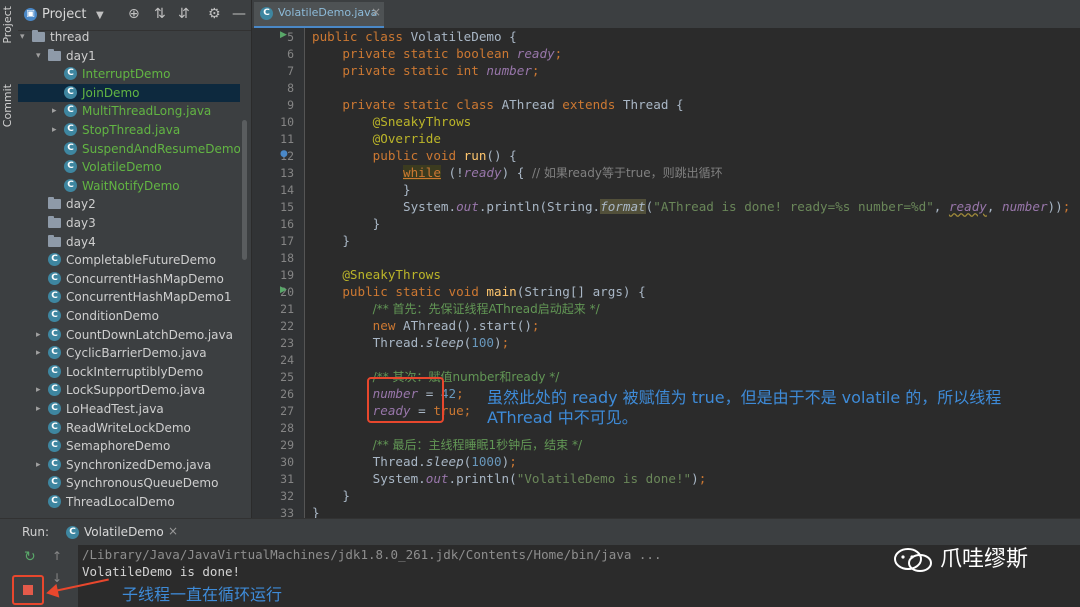 This screenshot has height=607, width=1080. What do you see at coordinates (129, 335) in the screenshot?
I see `tree-item: ▸ C CountDownLatchDemo.java` at bounding box center [129, 335].